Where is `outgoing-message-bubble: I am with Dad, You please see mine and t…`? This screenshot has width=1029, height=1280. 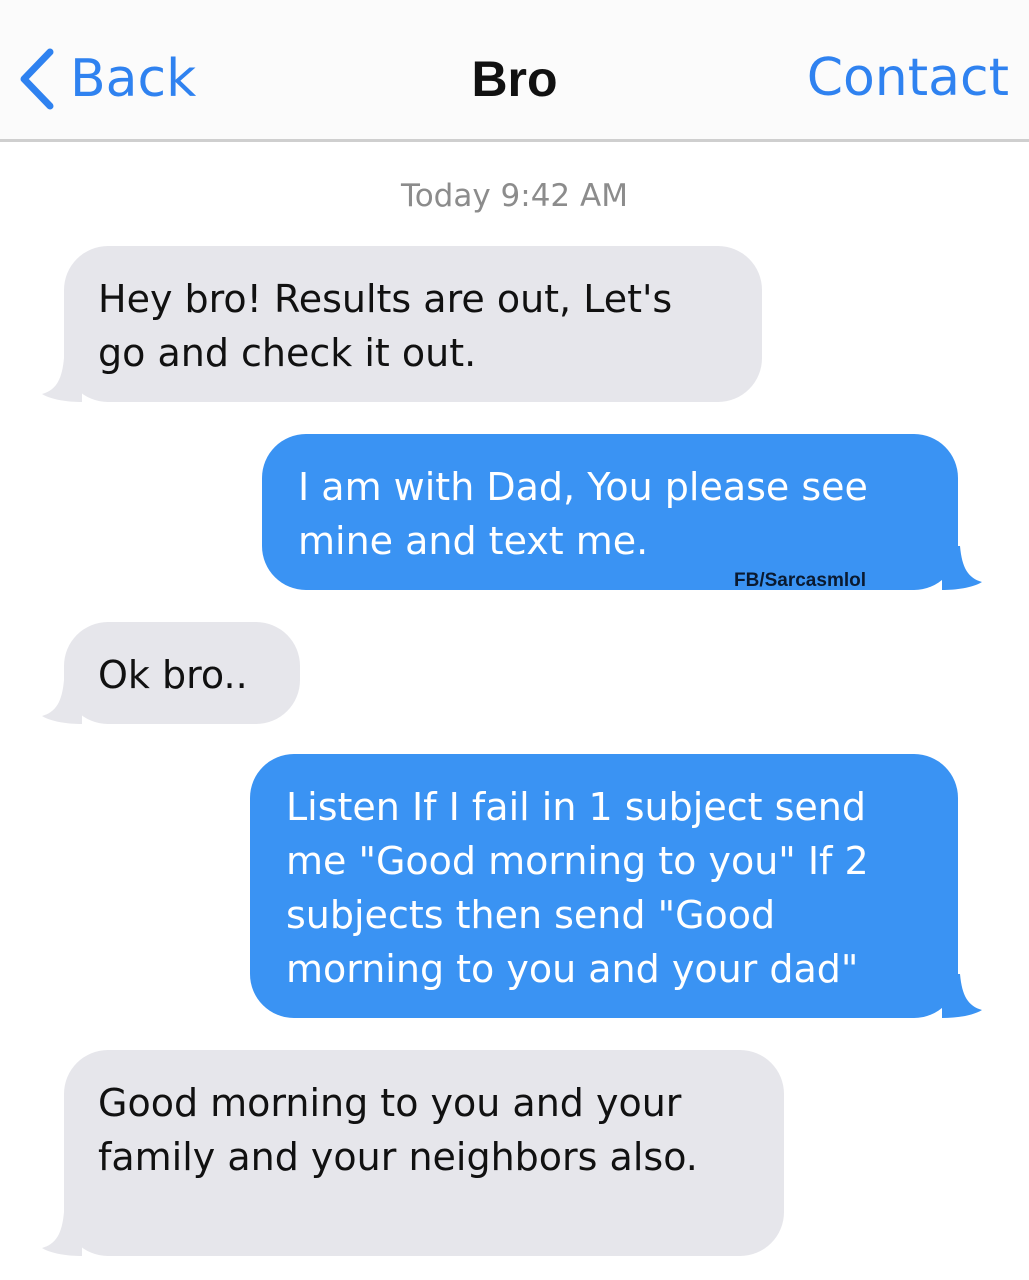
outgoing-message-bubble: I am with Dad, You please see mine and t… is located at coordinates (622, 512).